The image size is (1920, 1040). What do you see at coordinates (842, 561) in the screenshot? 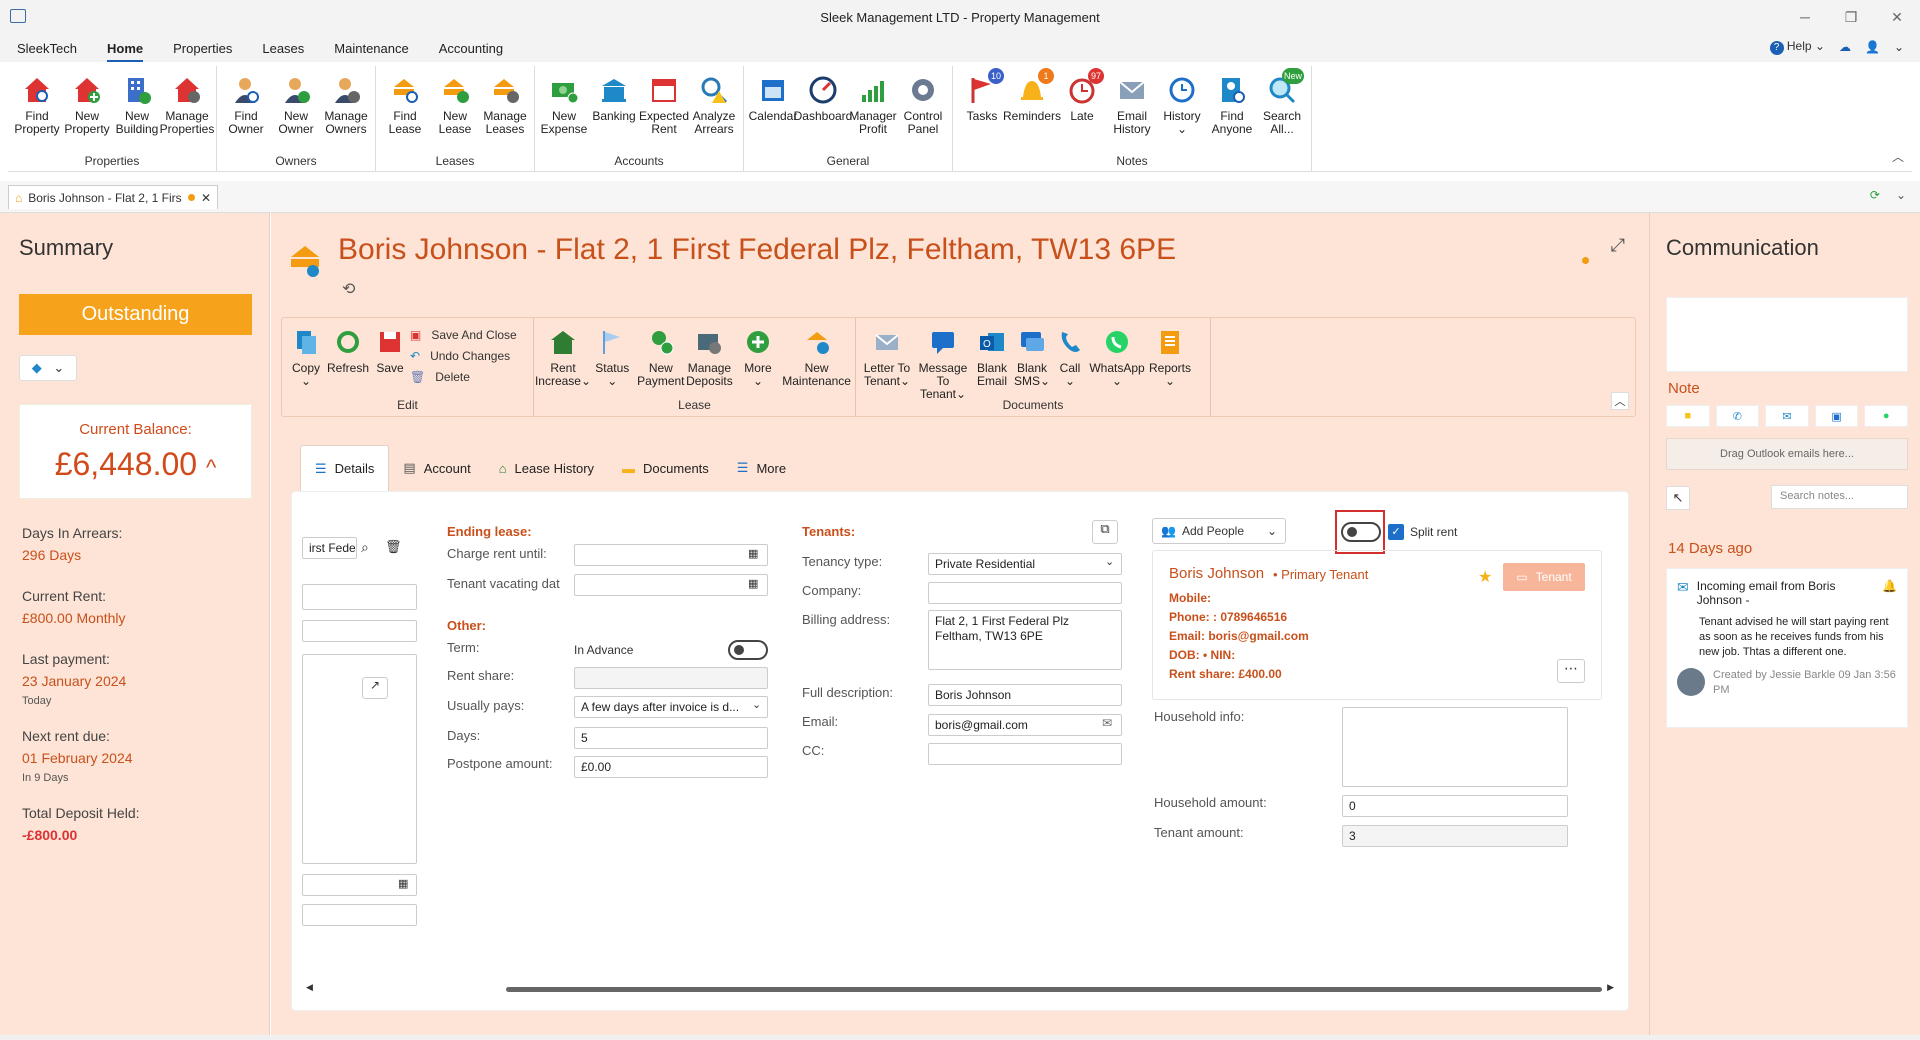
I see `tenancy-type-label: Tenancy type:` at bounding box center [842, 561].